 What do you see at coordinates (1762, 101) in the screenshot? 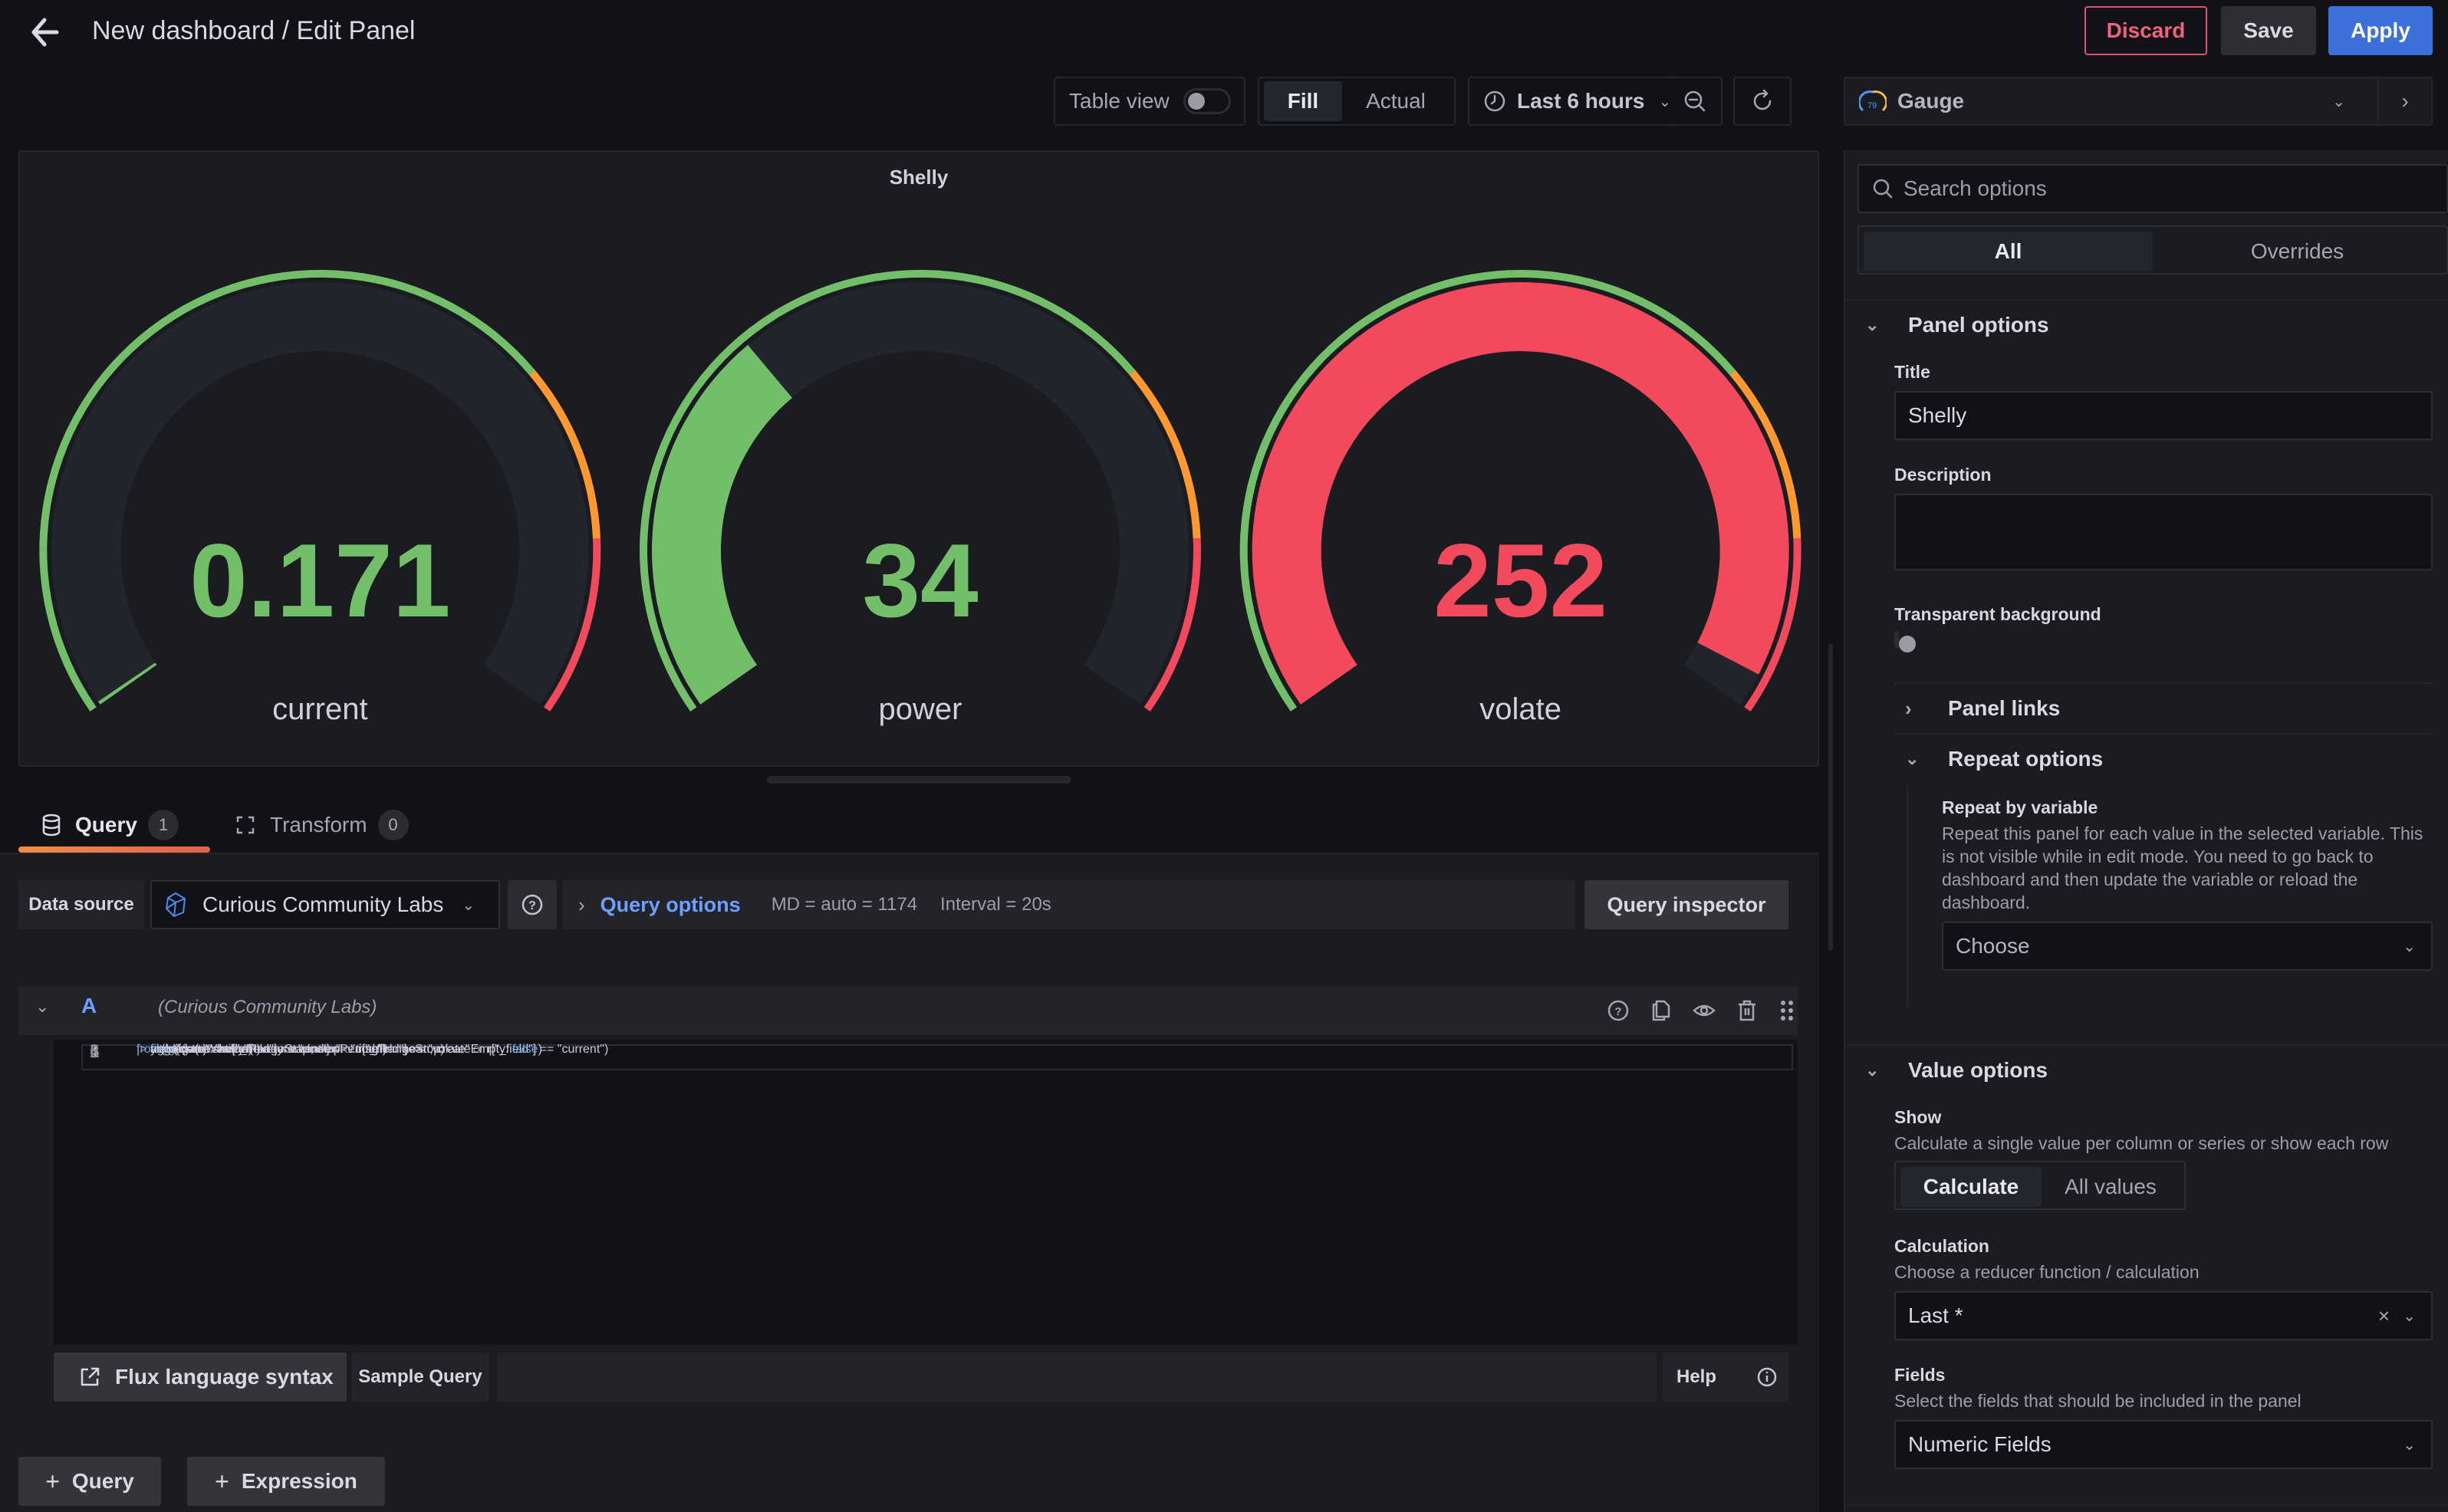
I see `refresh-button` at bounding box center [1762, 101].